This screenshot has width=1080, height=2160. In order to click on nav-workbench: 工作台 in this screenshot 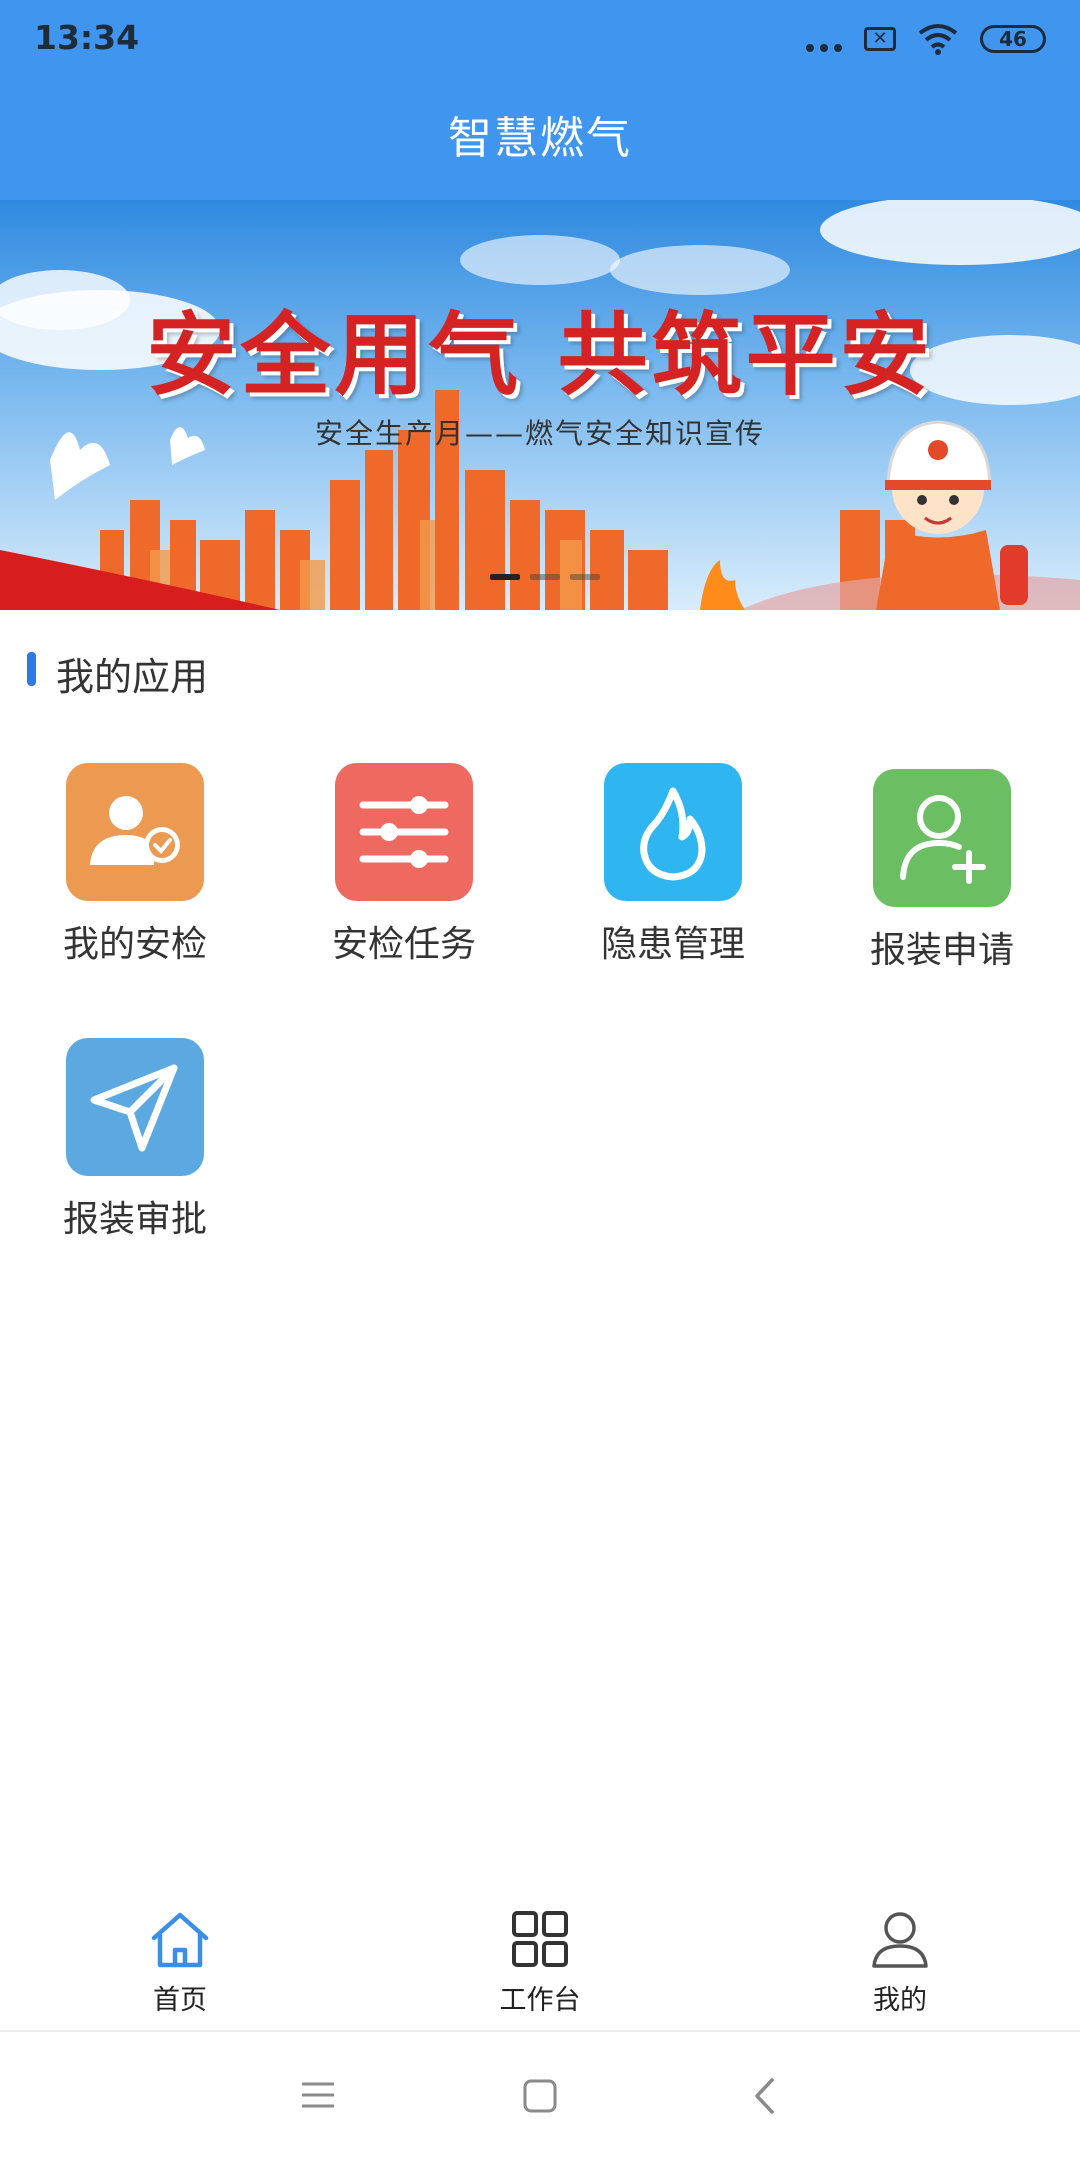, I will do `click(540, 1963)`.